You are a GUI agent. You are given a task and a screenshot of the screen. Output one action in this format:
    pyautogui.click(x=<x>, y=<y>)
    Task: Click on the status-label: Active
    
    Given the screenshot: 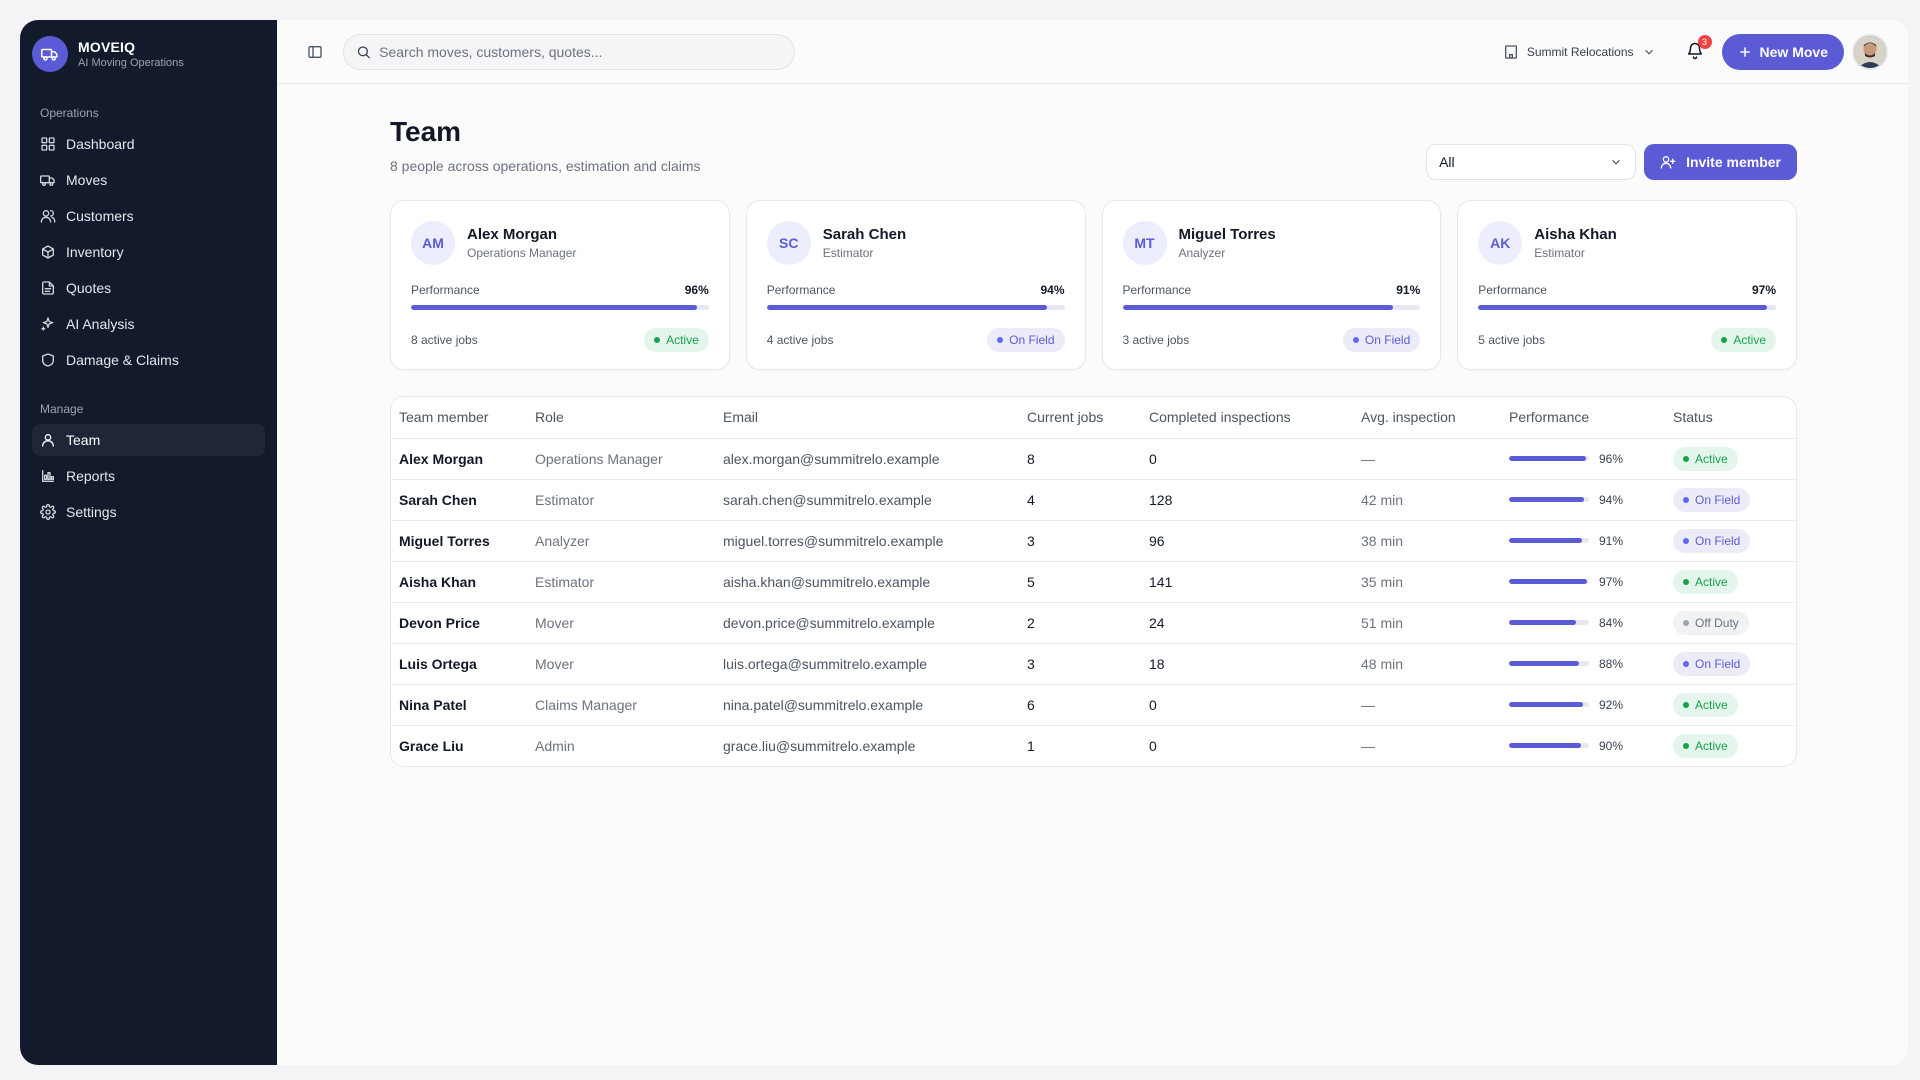 What is the action you would take?
    pyautogui.click(x=1711, y=458)
    